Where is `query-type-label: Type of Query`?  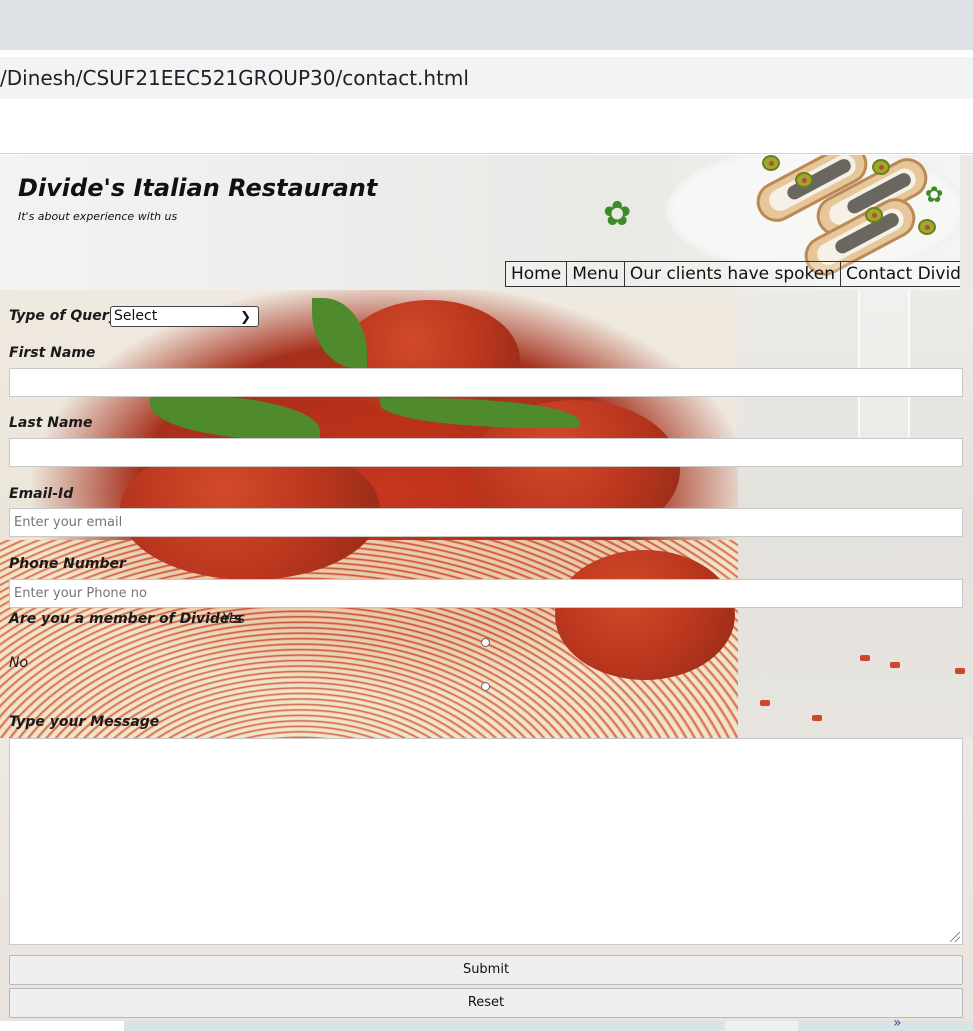
query-type-label: Type of Query is located at coordinates (63, 316).